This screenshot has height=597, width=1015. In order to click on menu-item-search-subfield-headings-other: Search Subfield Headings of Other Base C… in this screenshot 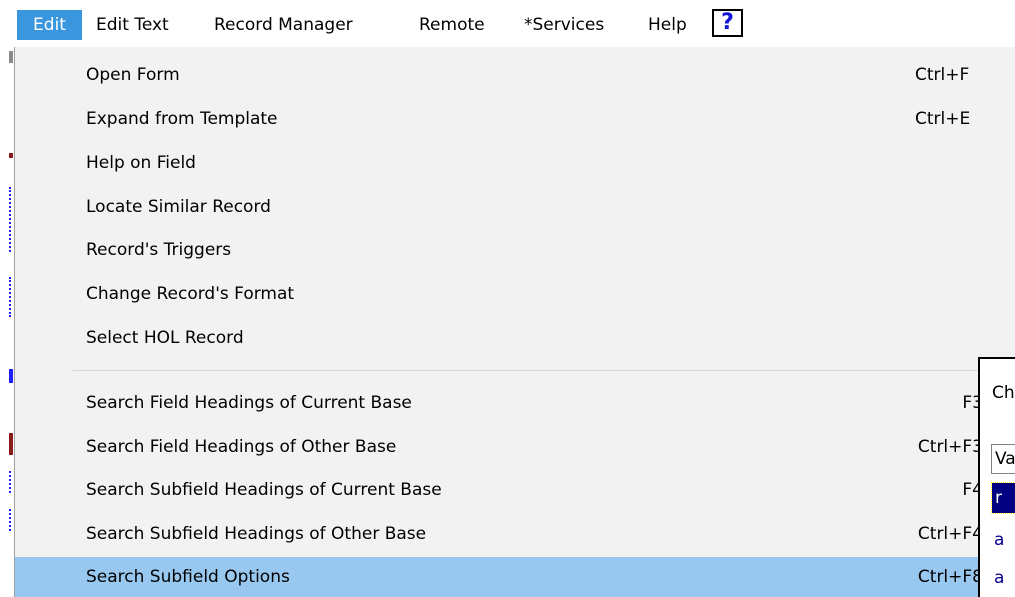, I will do `click(499, 534)`.